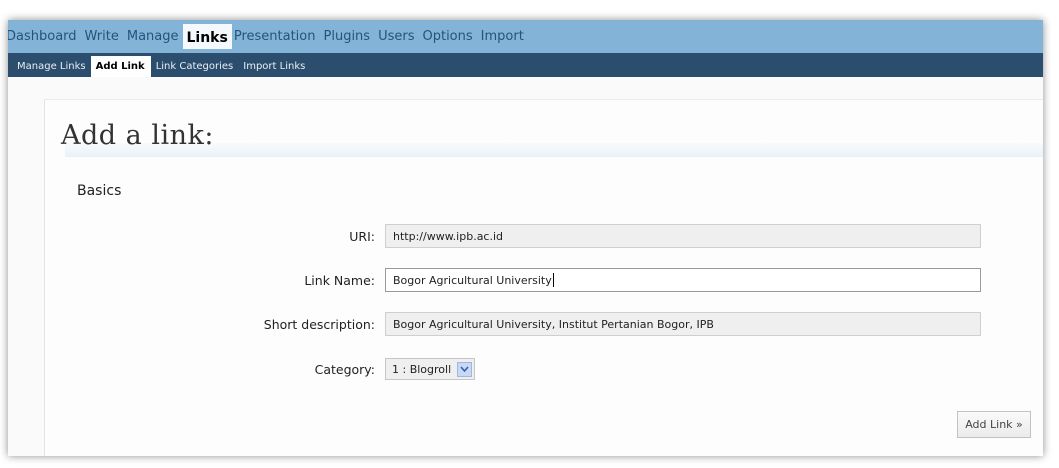 Image resolution: width=1059 pixels, height=468 pixels. What do you see at coordinates (153, 36) in the screenshot?
I see `nav-manage: Manage` at bounding box center [153, 36].